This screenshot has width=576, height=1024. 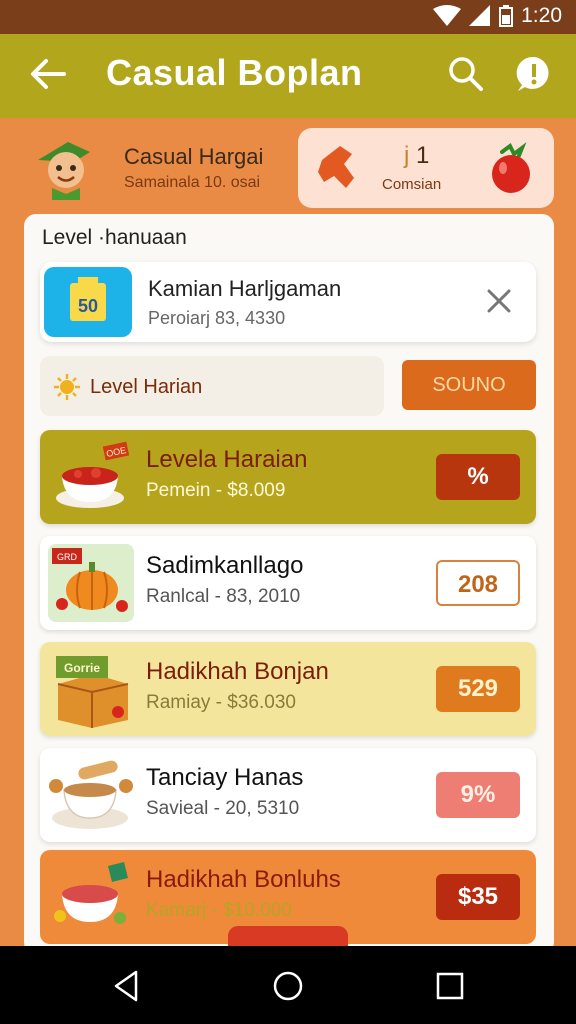 What do you see at coordinates (288, 302) in the screenshot?
I see `featured-card: 50 Kamian Harljgaman Peroiarj 83, 4330` at bounding box center [288, 302].